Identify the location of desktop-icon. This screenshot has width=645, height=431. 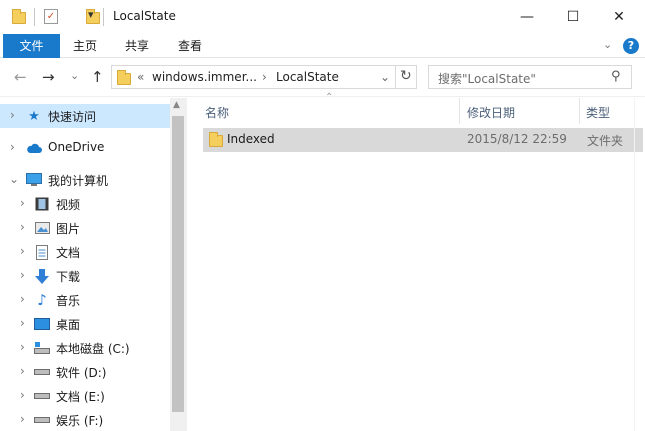
(42, 324).